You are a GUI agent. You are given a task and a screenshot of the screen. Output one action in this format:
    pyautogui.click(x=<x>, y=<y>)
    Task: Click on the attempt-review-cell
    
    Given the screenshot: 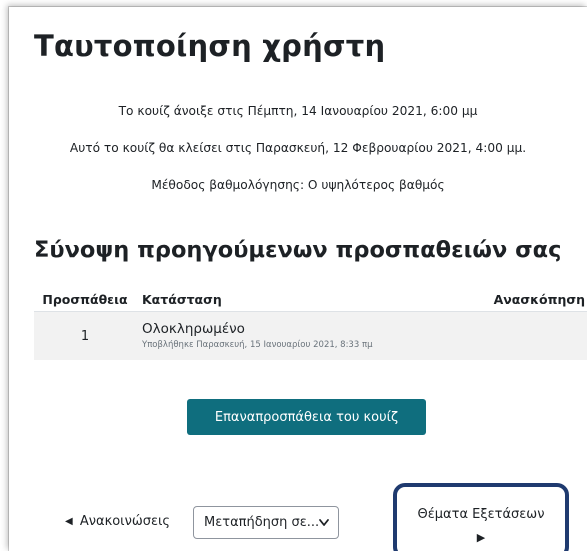 What is the action you would take?
    pyautogui.click(x=521, y=335)
    